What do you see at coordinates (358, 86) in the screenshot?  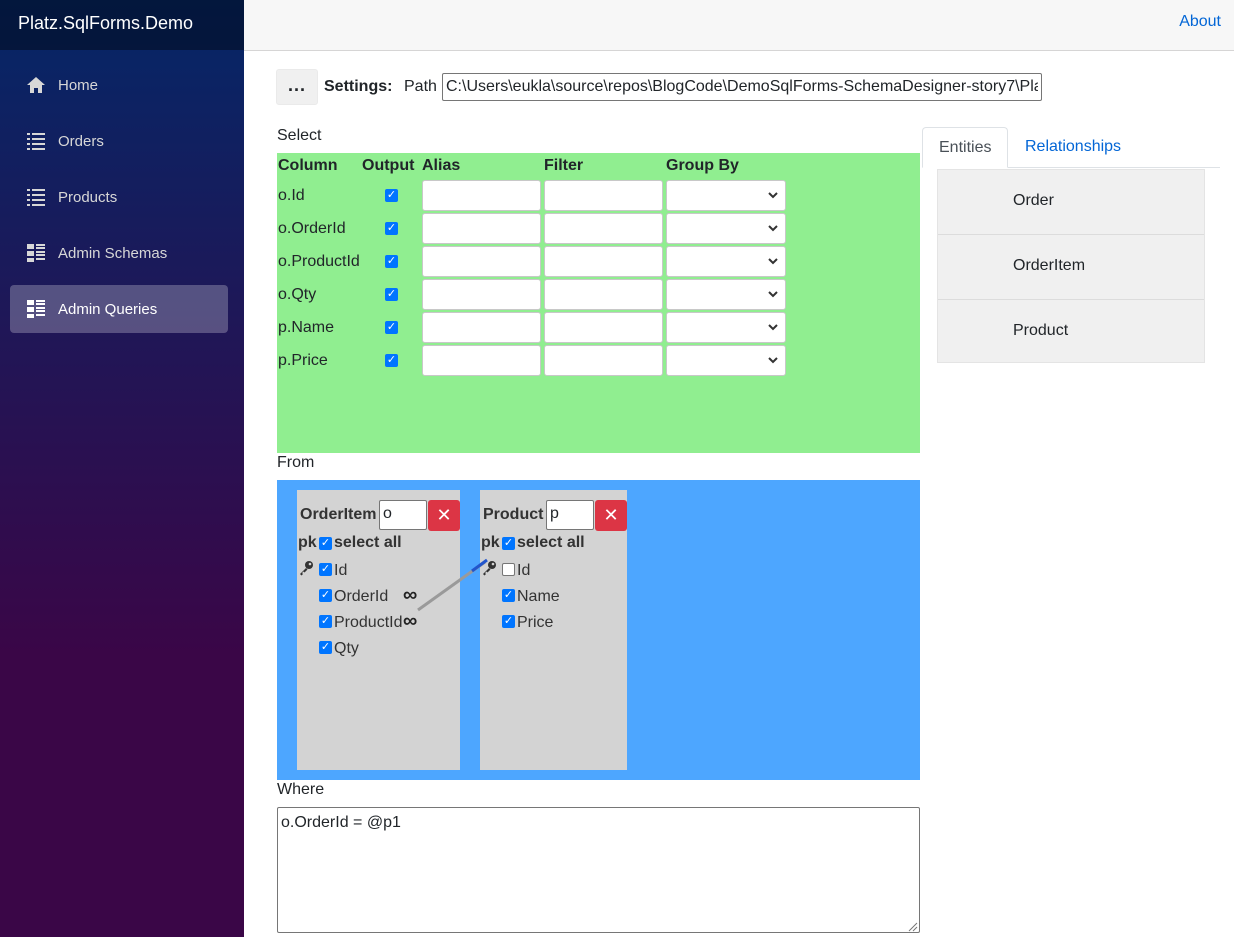 I see `settings-label: Settings:` at bounding box center [358, 86].